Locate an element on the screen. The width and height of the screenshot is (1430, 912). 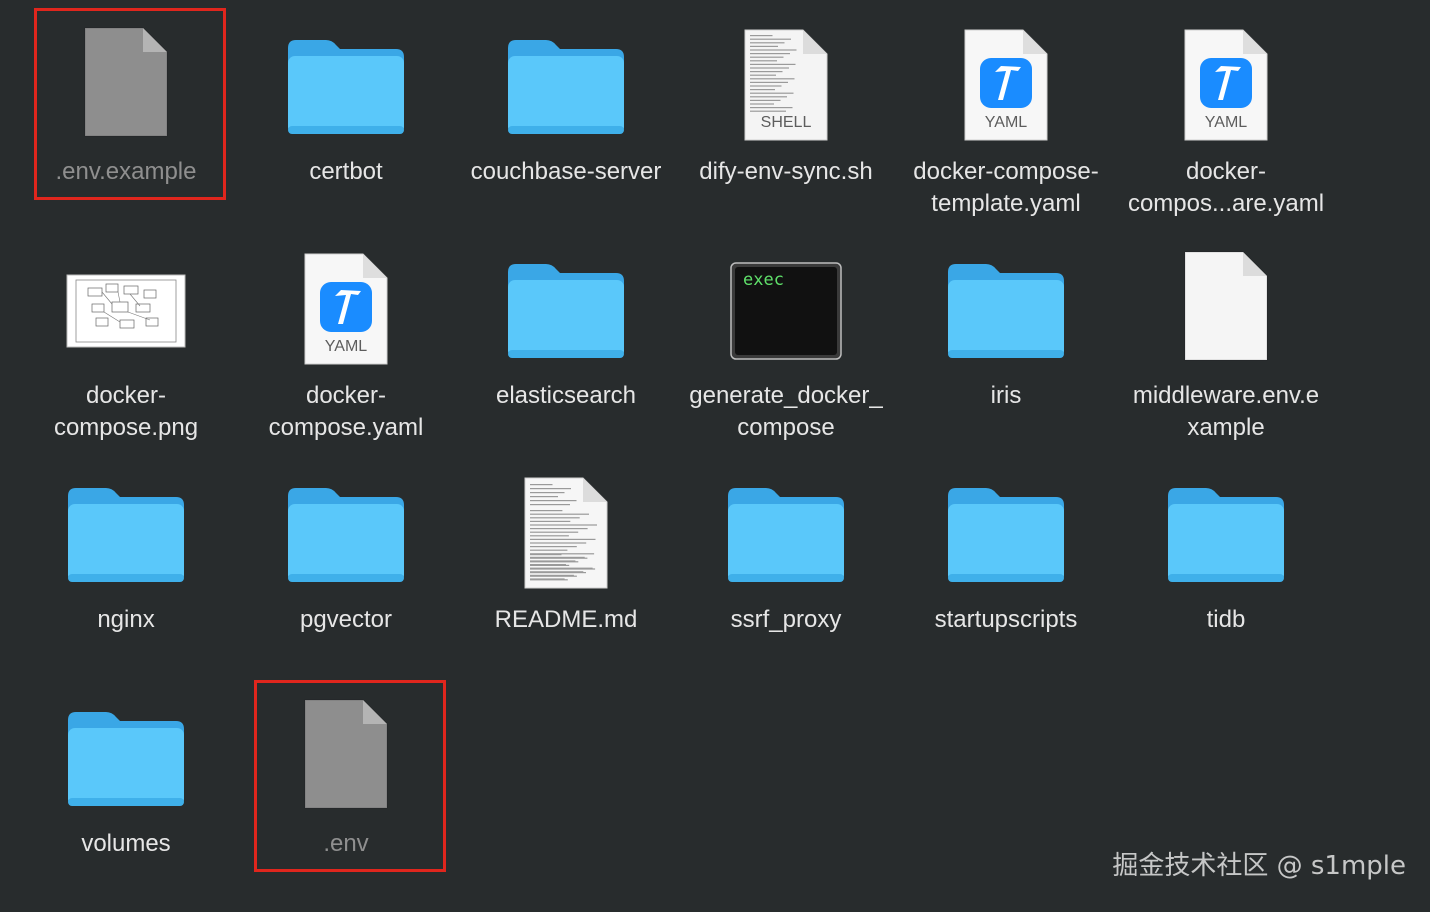
file-item: iris is located at coordinates (1006, 352).